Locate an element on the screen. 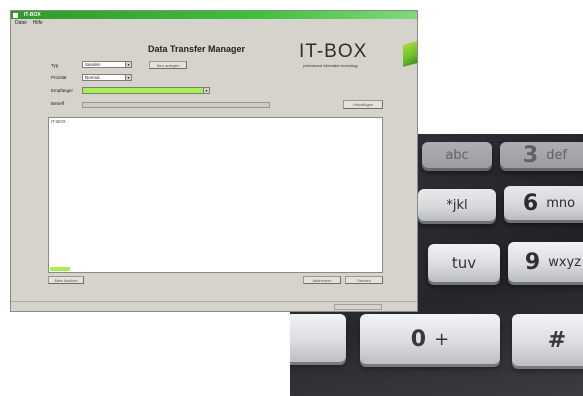  page-title: Data Transfer Manager is located at coordinates (197, 49).